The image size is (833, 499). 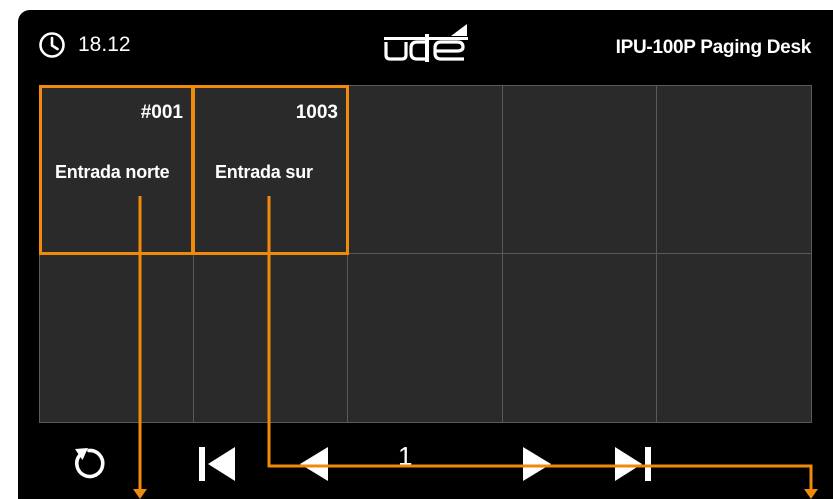 I want to click on reload-icon, so click(x=88, y=463).